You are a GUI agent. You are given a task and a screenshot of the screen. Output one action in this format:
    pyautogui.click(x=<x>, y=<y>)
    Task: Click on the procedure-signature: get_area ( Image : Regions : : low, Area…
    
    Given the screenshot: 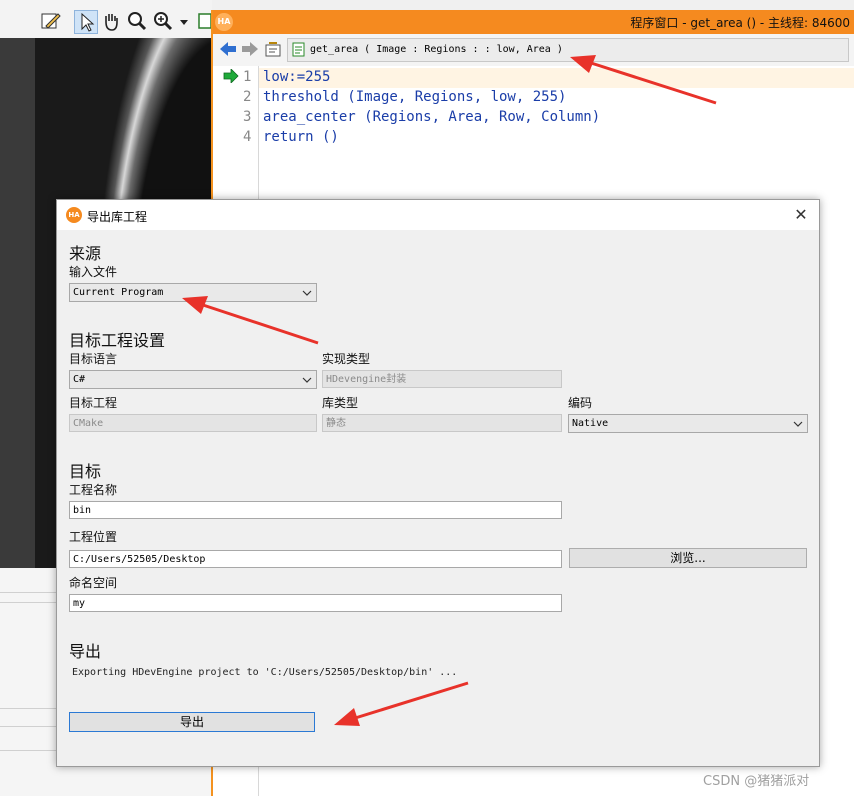 What is the action you would take?
    pyautogui.click(x=436, y=49)
    